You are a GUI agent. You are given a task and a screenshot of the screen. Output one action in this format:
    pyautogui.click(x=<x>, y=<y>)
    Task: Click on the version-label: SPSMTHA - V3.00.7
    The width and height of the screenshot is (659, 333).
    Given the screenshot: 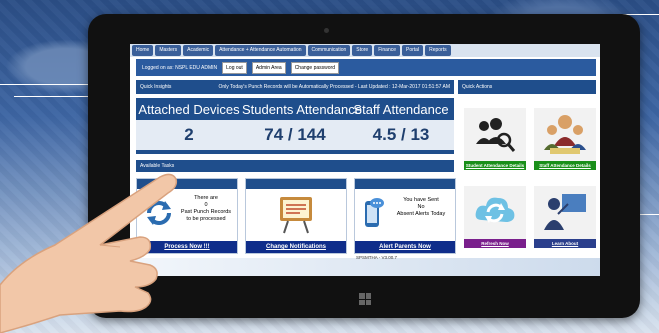 What is the action you would take?
    pyautogui.click(x=377, y=257)
    